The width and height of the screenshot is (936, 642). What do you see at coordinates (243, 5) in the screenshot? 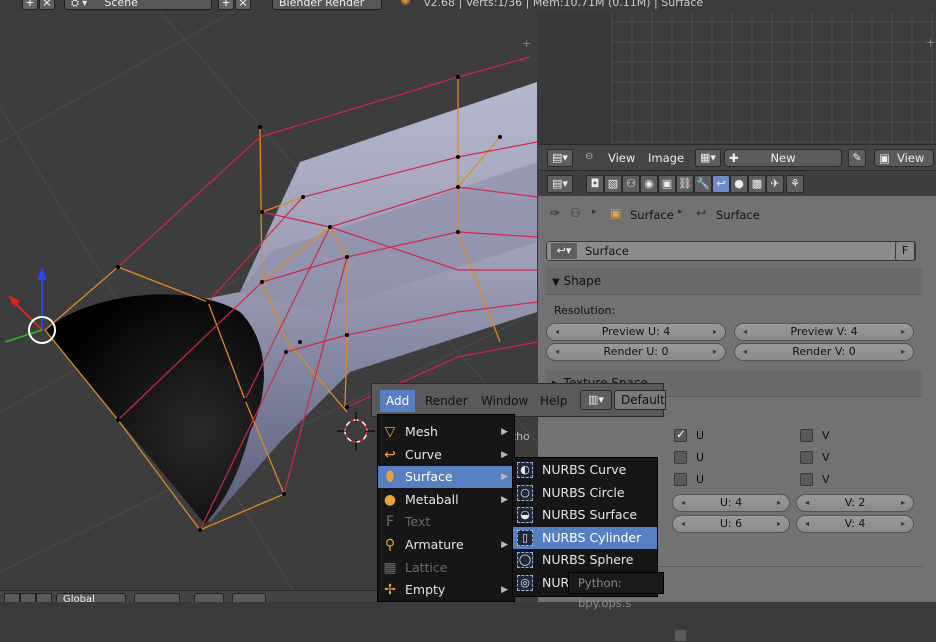
I see `delete-scene-button: ×` at bounding box center [243, 5].